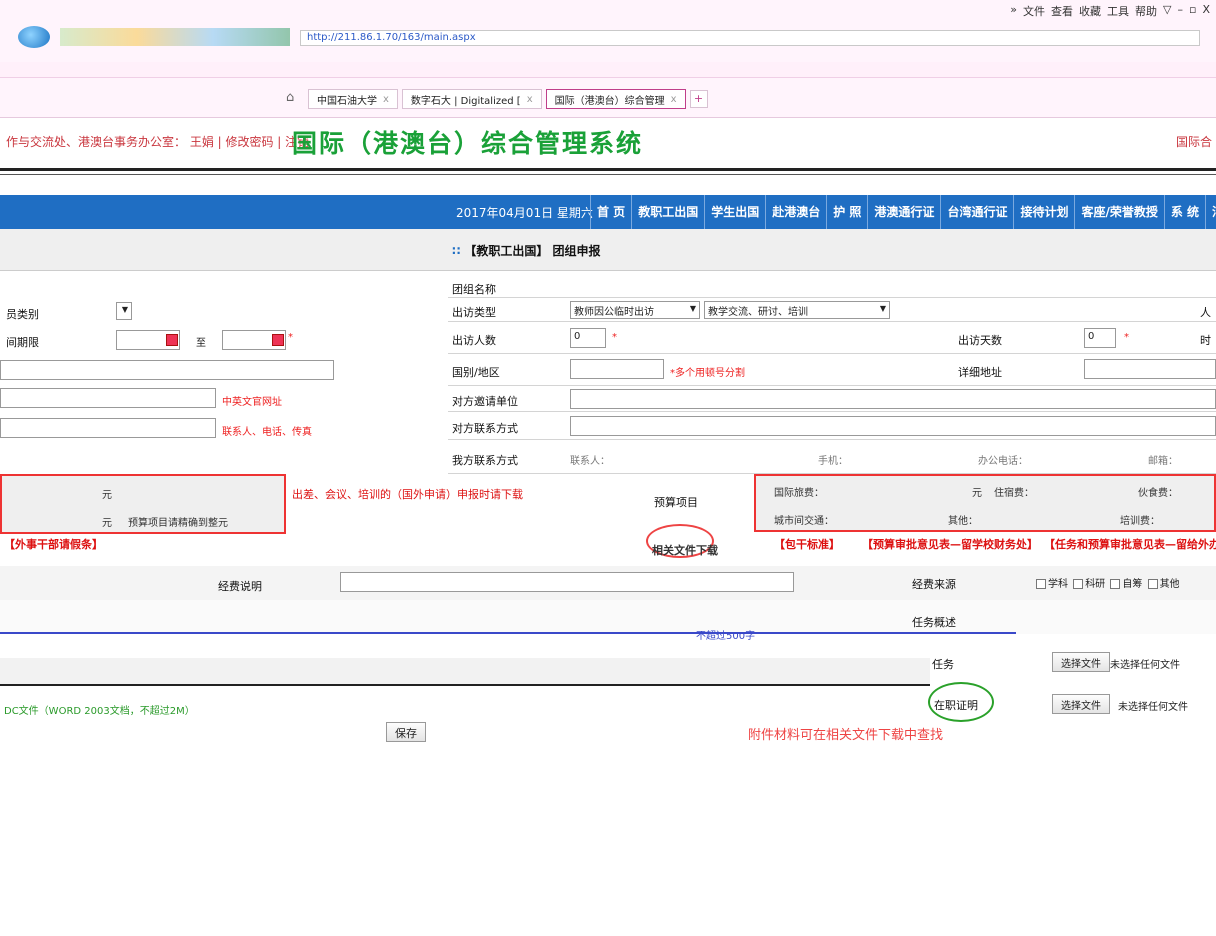 The image size is (1216, 936). What do you see at coordinates (1043, 212) in the screenshot?
I see `nav-reception: 接待计划` at bounding box center [1043, 212].